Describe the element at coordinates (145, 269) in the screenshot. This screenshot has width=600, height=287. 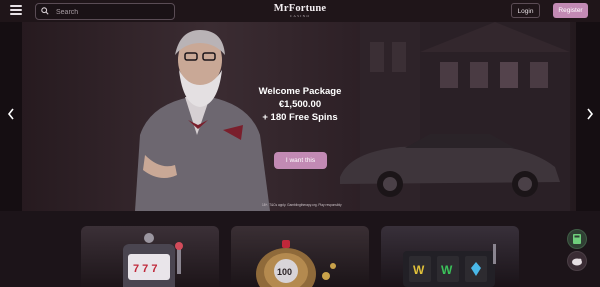
I see `svg-text: 7 7 7` at that location.